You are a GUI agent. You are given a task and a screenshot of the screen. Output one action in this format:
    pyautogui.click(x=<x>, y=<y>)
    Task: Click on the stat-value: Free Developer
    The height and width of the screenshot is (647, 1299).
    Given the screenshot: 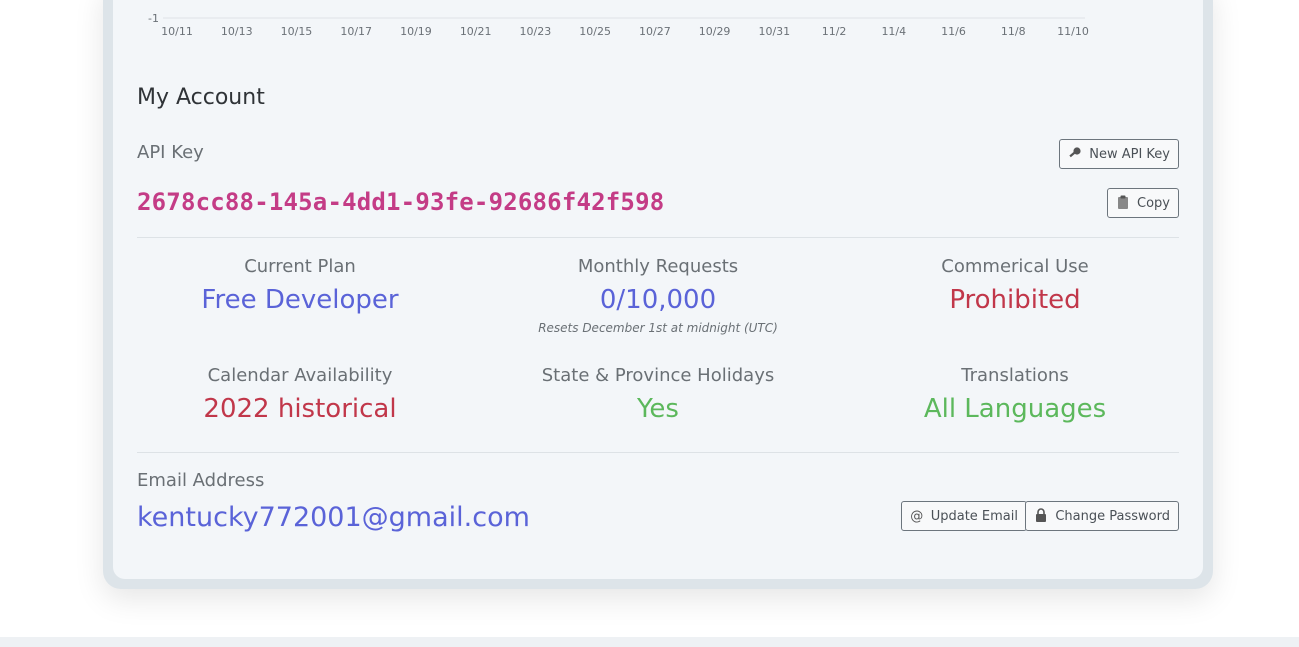 What is the action you would take?
    pyautogui.click(x=300, y=300)
    